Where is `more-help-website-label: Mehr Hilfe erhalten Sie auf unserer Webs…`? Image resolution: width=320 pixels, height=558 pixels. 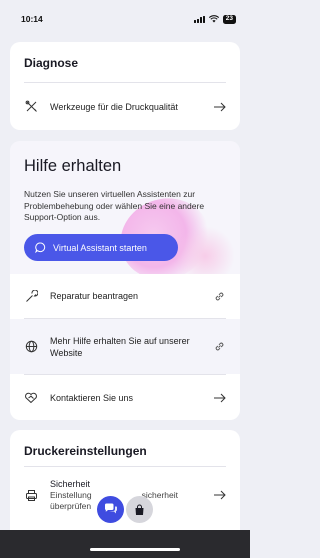 more-help-website-label: Mehr Hilfe erhalten Sie auf unserer Webs… is located at coordinates (120, 346).